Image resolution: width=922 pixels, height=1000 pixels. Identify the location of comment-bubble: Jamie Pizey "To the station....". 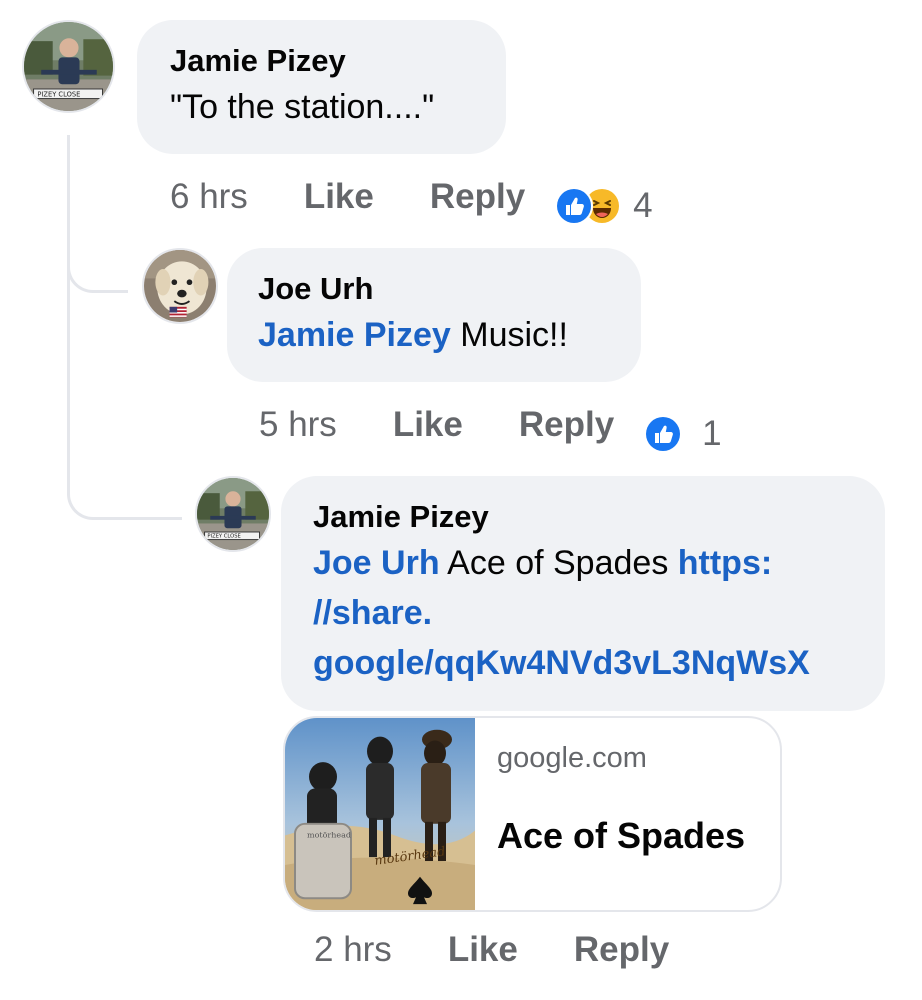
(321, 87).